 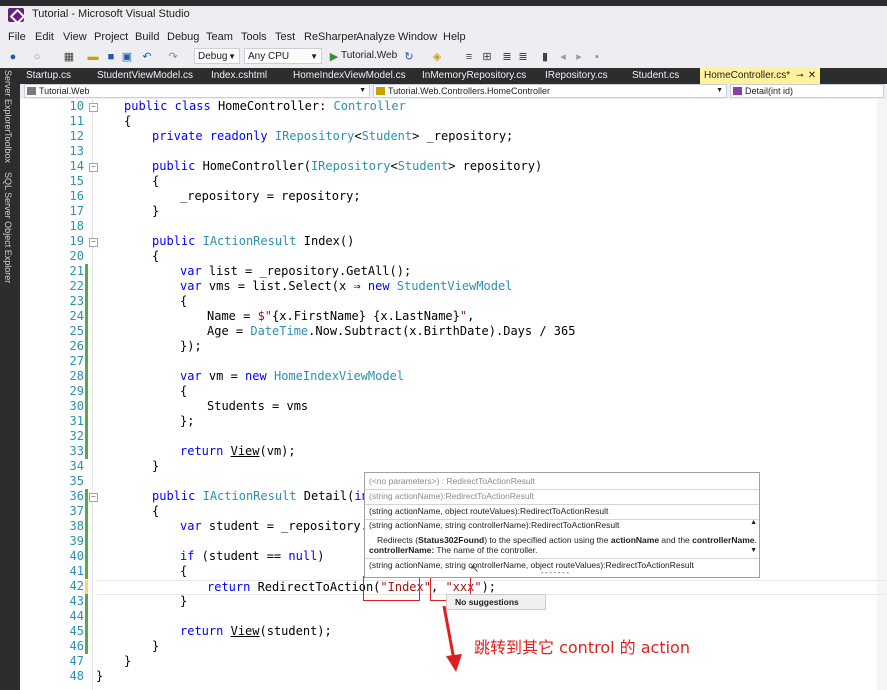 I want to click on tab-irepository: IRepository.cs, so click(x=576, y=75).